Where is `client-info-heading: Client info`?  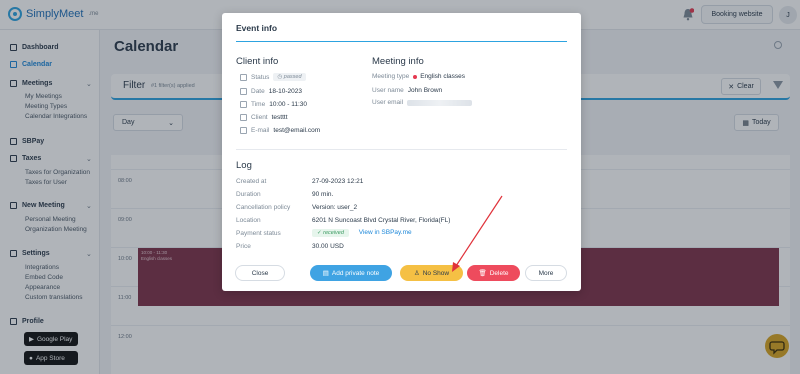
client-info-heading: Client info is located at coordinates (257, 61).